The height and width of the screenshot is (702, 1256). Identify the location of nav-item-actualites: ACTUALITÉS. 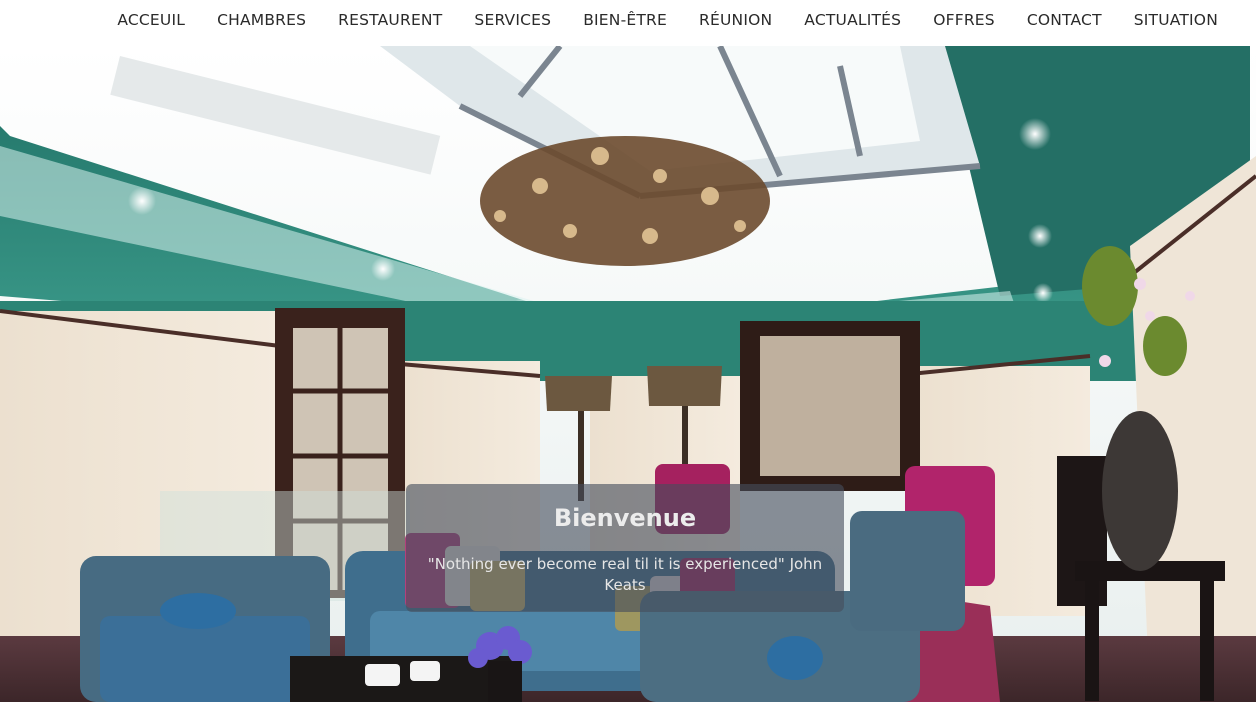
(852, 20).